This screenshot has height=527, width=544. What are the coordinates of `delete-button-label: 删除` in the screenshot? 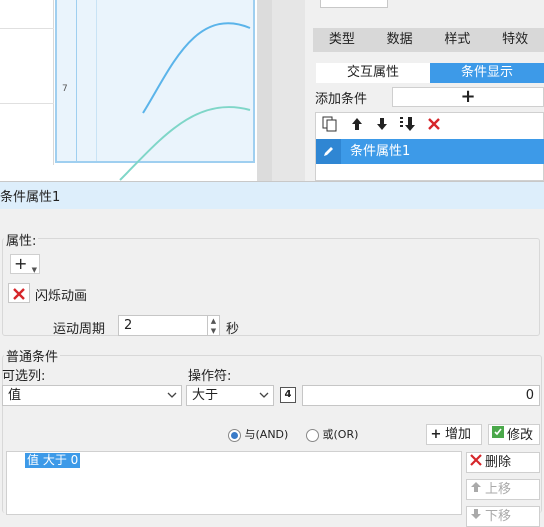 It's located at (498, 462).